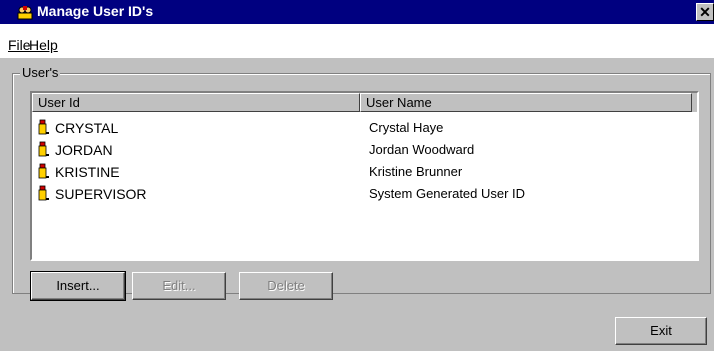  I want to click on list-header: User Id User Name, so click(364, 102).